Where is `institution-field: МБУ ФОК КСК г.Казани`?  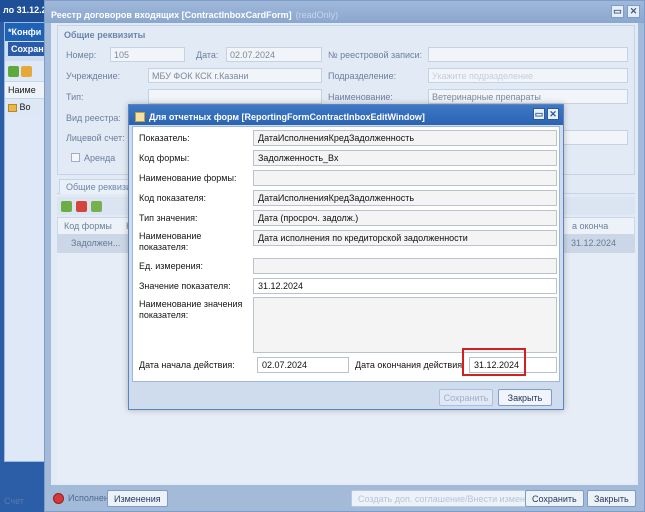 institution-field: МБУ ФОК КСК г.Казани is located at coordinates (235, 75).